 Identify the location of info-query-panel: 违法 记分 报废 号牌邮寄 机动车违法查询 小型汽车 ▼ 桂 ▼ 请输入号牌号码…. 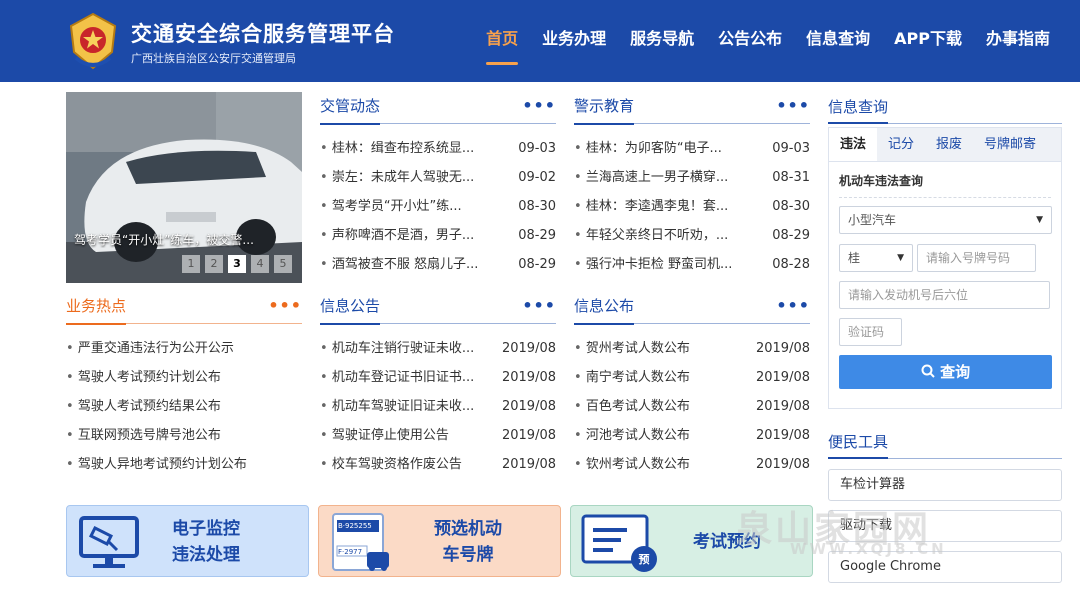
(945, 268).